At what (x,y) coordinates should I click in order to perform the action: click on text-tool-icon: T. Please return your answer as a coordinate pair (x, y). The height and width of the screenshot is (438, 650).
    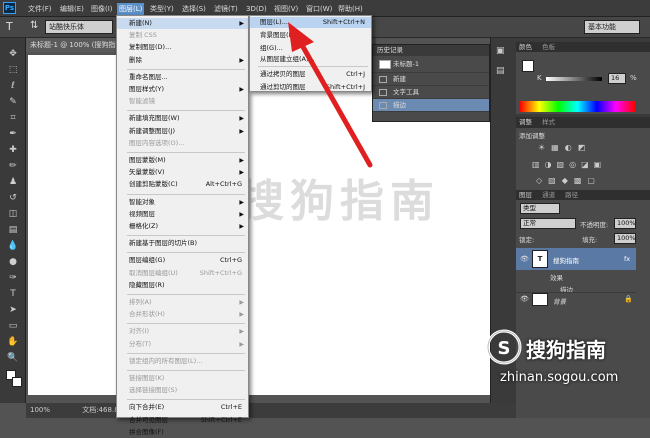
    Looking at the image, I should click on (13, 294).